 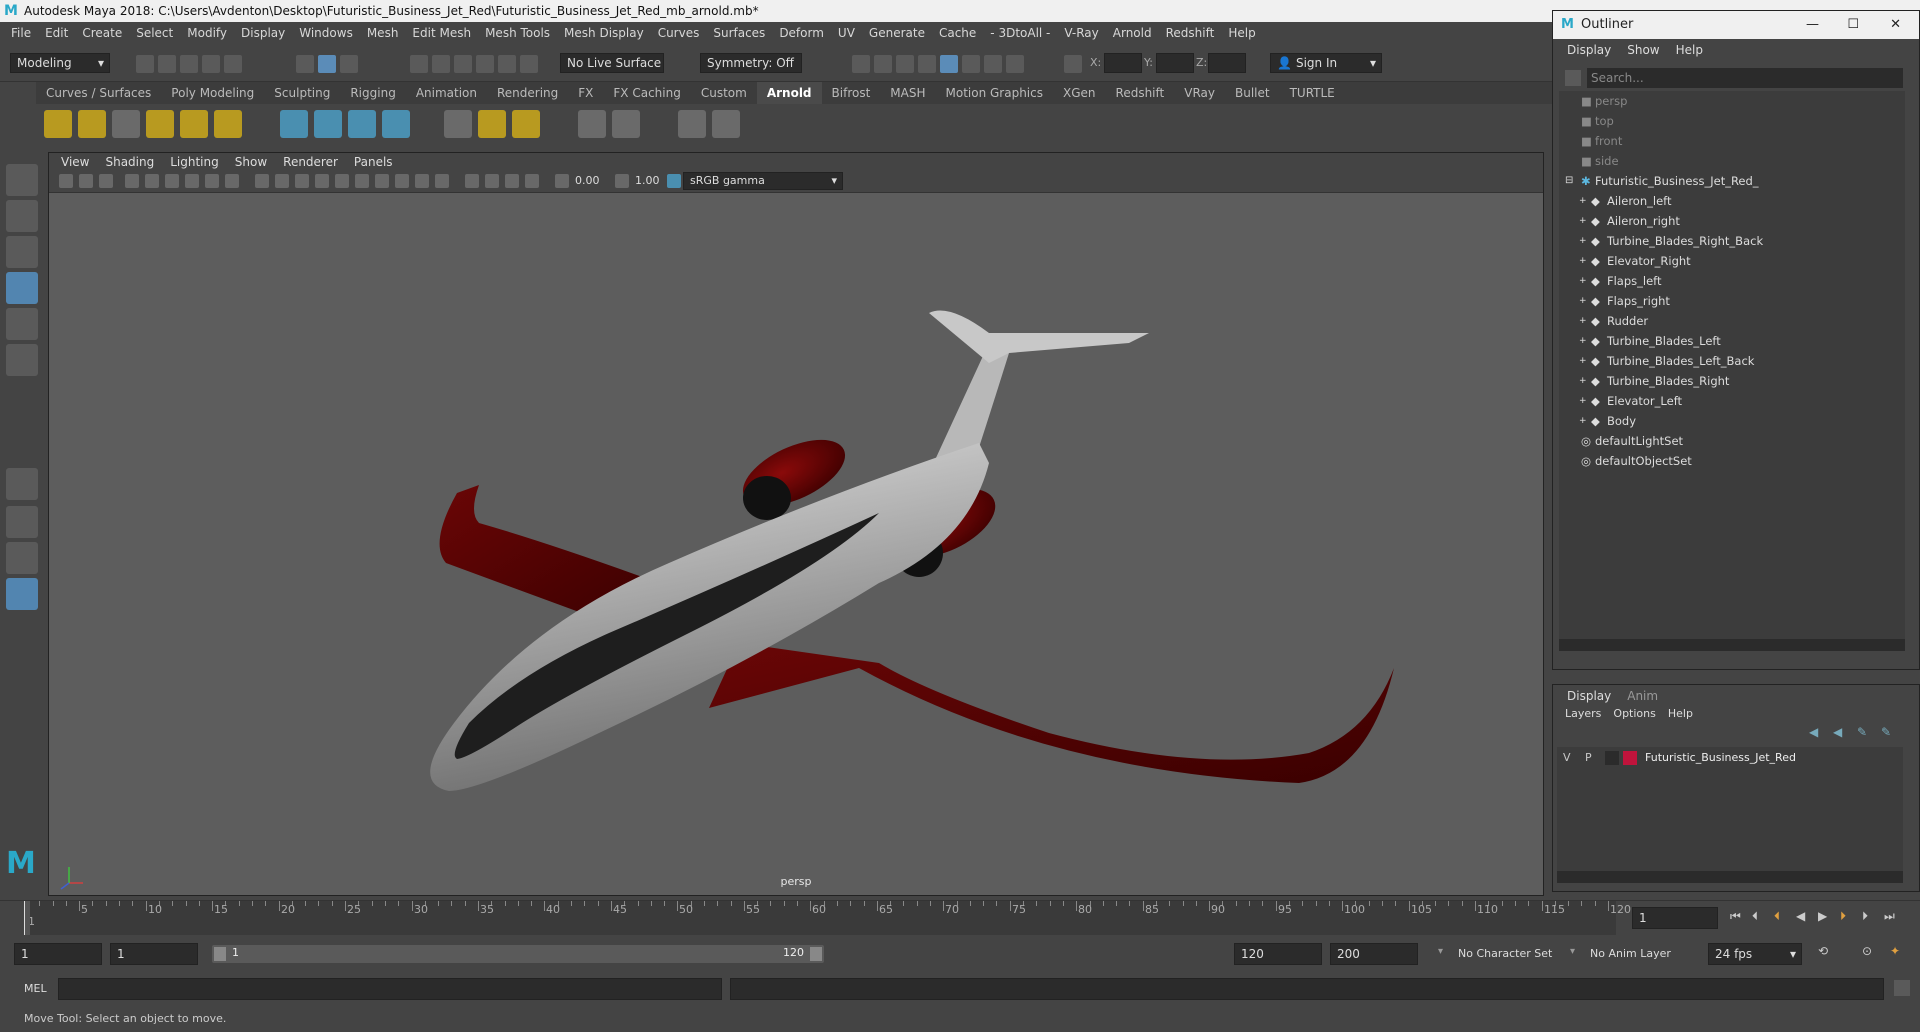 I want to click on arnold-render-view-icon, so click(x=692, y=124).